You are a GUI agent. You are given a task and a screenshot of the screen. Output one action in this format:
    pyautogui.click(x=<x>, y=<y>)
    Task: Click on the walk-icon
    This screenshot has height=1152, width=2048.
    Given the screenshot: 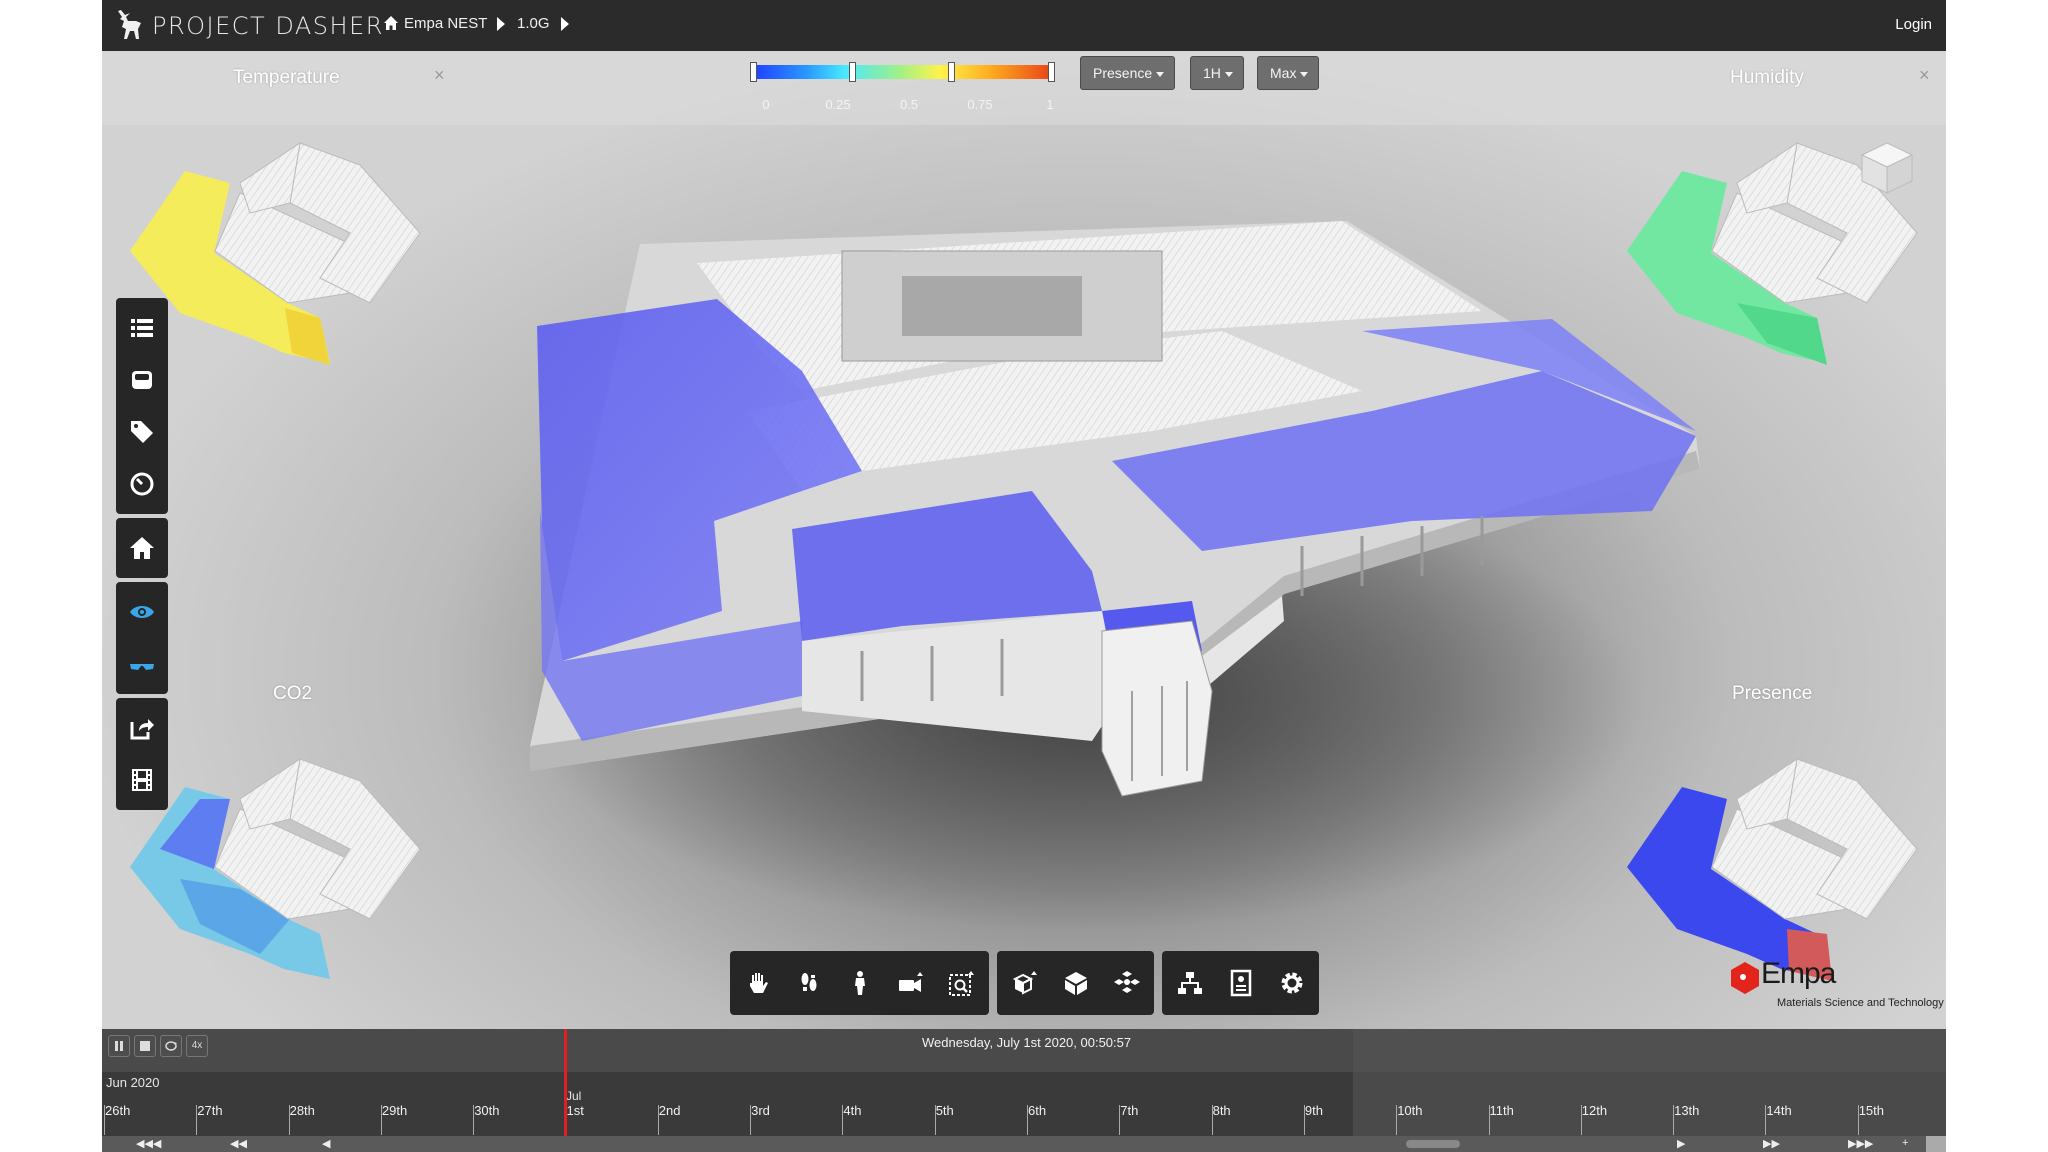 What is the action you would take?
    pyautogui.click(x=808, y=982)
    